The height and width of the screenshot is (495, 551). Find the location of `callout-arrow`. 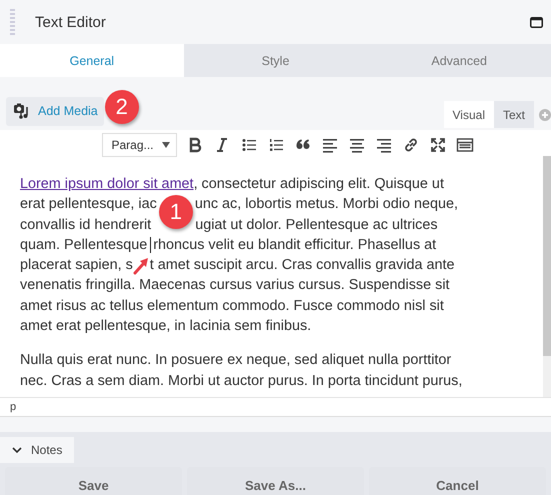

callout-arrow is located at coordinates (140, 266).